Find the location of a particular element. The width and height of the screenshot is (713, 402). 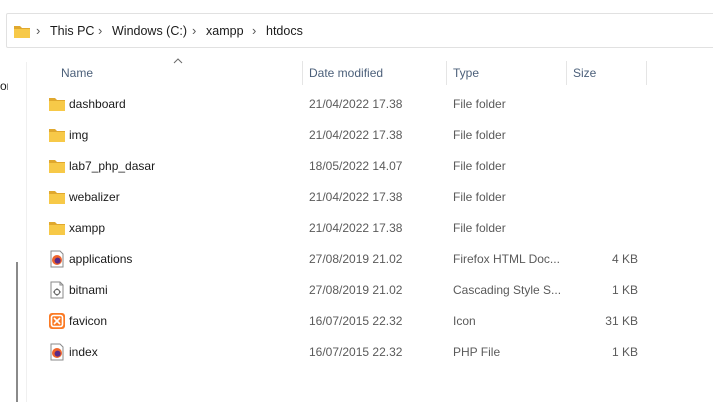

file-size: 4 KB is located at coordinates (624, 259).